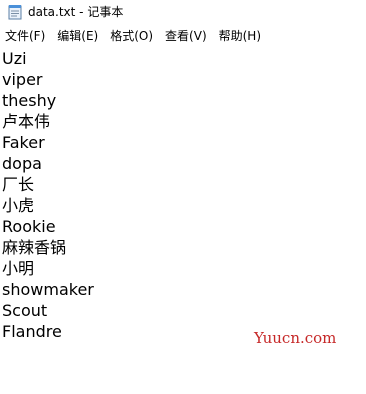 The width and height of the screenshot is (366, 394). What do you see at coordinates (18, 184) in the screenshot?
I see `text-line: 厂长` at bounding box center [18, 184].